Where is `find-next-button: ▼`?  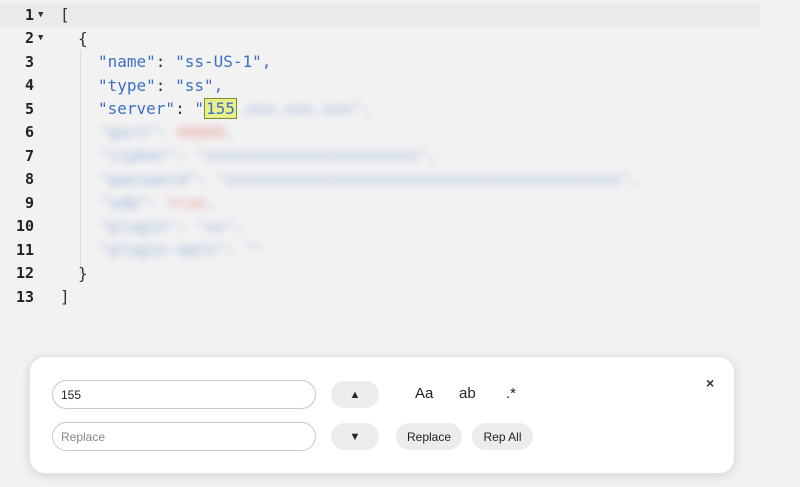
find-next-button: ▼ is located at coordinates (355, 436).